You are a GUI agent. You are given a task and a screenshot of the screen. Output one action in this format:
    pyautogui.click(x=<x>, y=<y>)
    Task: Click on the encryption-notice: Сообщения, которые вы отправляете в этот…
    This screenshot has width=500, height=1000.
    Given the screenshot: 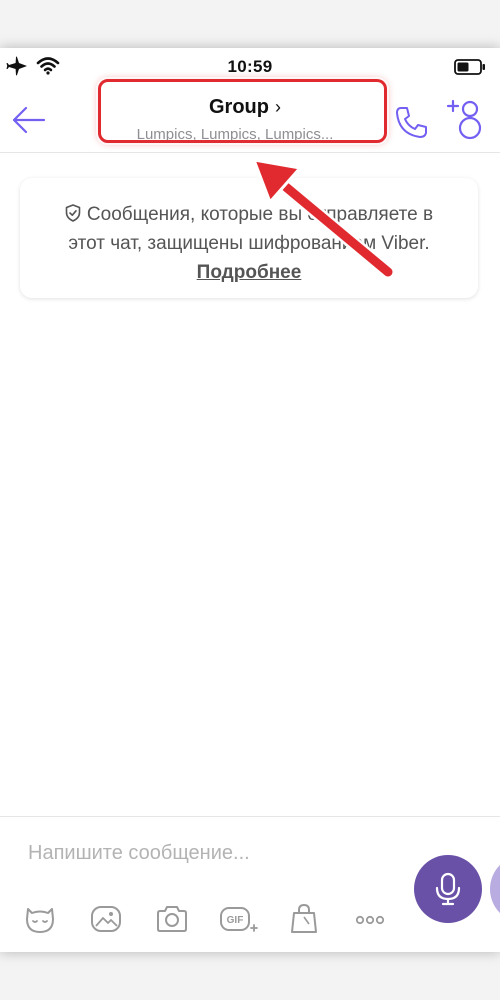 What is the action you would take?
    pyautogui.click(x=249, y=238)
    